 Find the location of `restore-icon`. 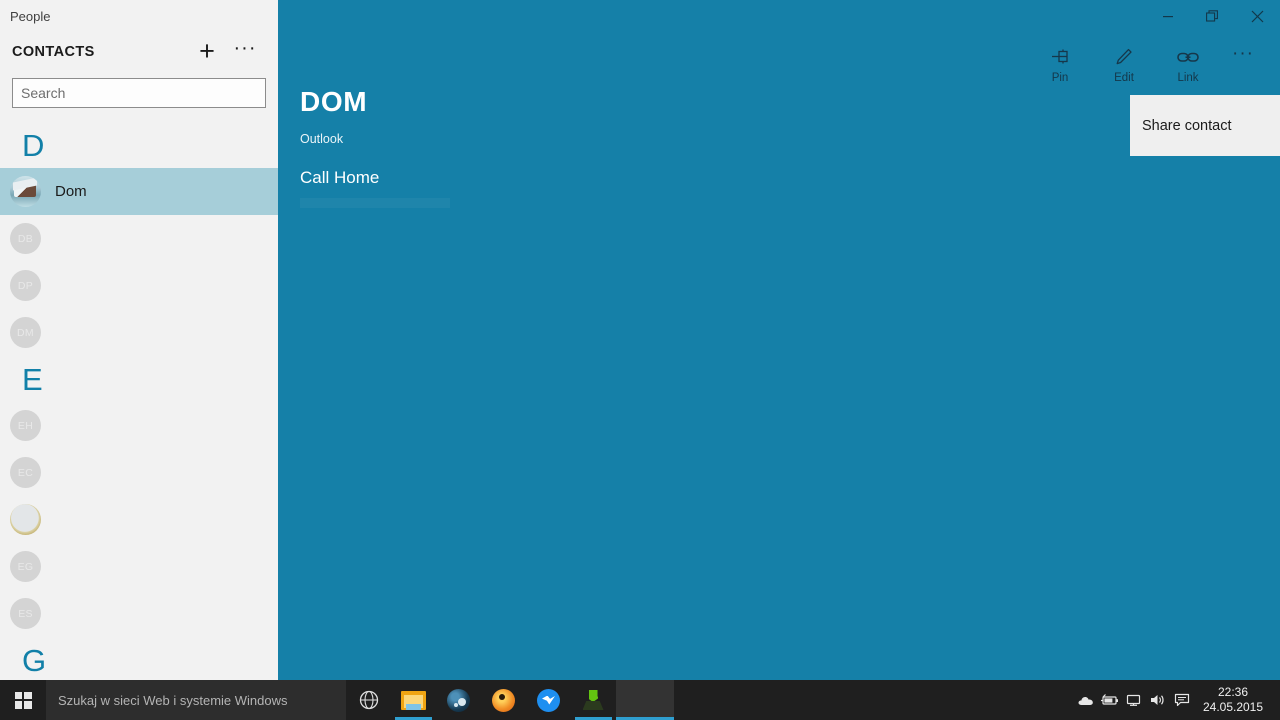

restore-icon is located at coordinates (1212, 15).